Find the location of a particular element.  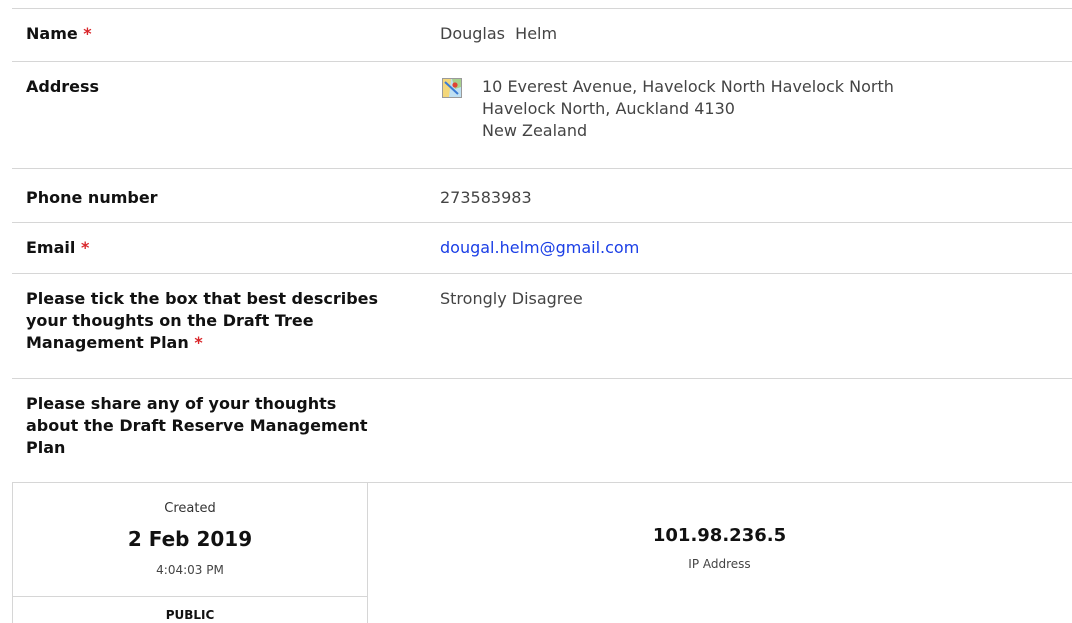

meta-divider is located at coordinates (190, 596).